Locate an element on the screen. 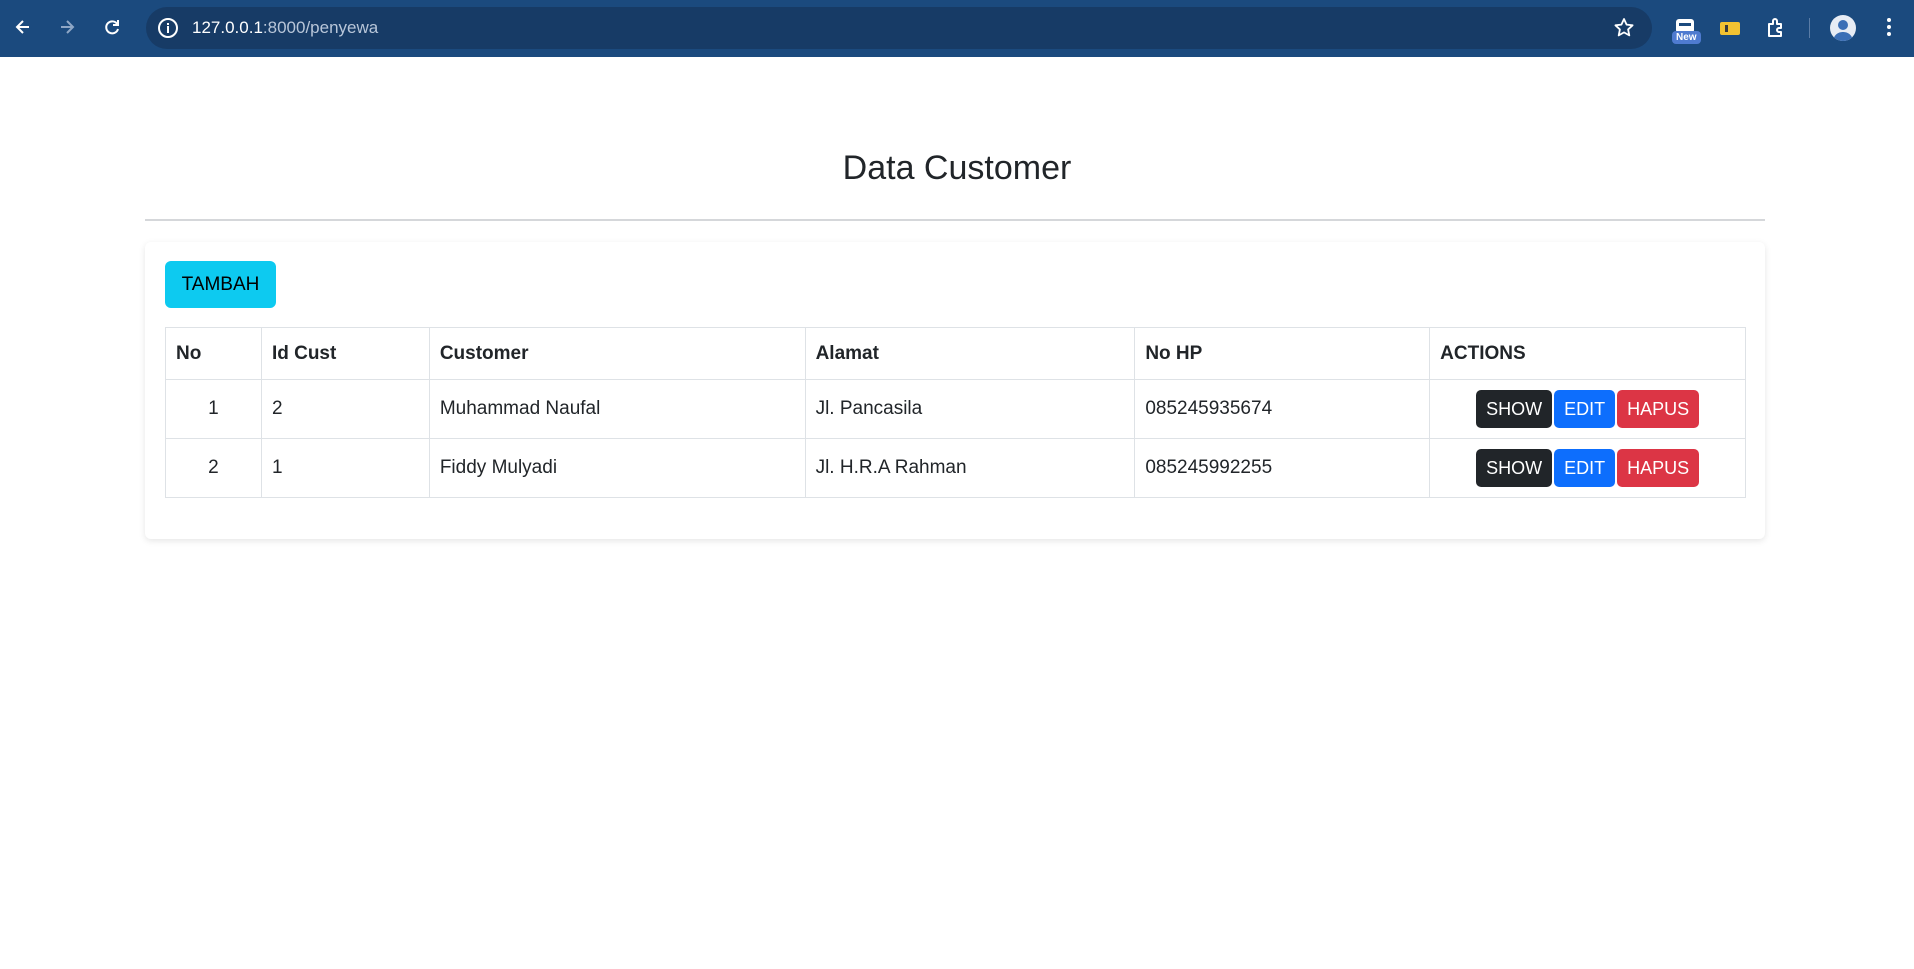 The width and height of the screenshot is (1914, 969). cell-id-cust: 1 is located at coordinates (345, 468).